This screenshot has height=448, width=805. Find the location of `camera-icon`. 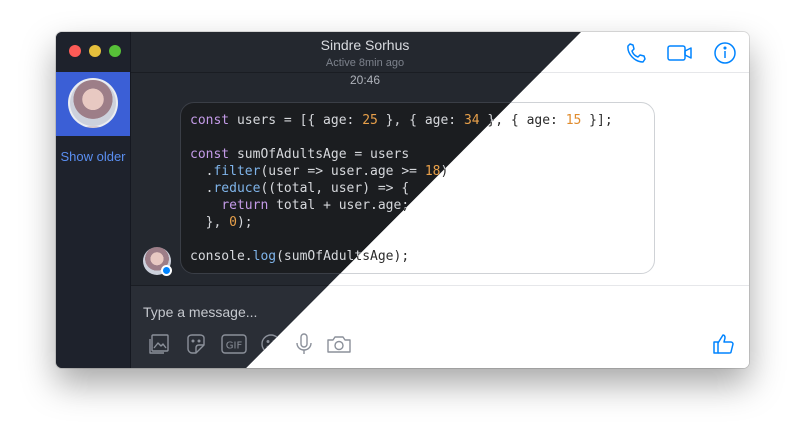

camera-icon is located at coordinates (339, 344).